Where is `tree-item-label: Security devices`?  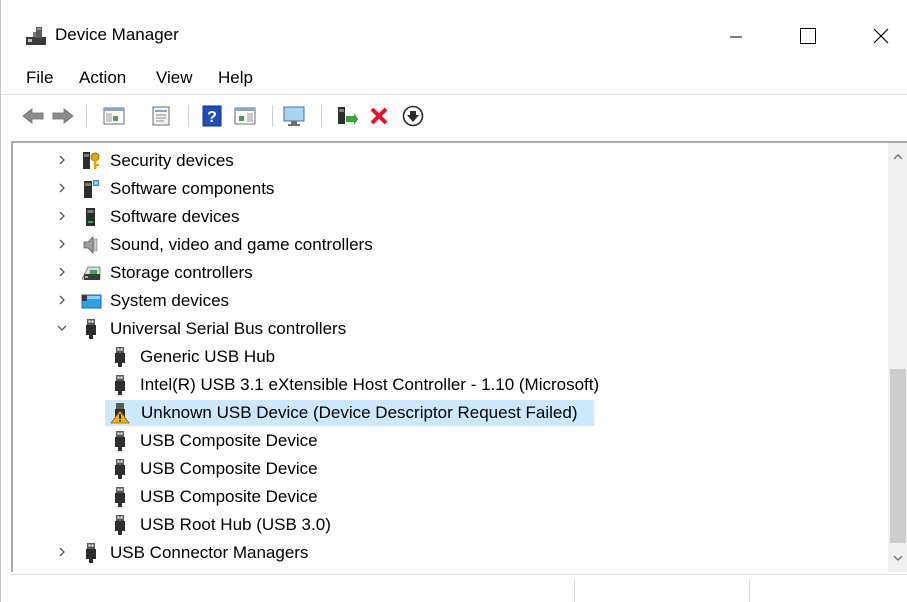 tree-item-label: Security devices is located at coordinates (172, 160).